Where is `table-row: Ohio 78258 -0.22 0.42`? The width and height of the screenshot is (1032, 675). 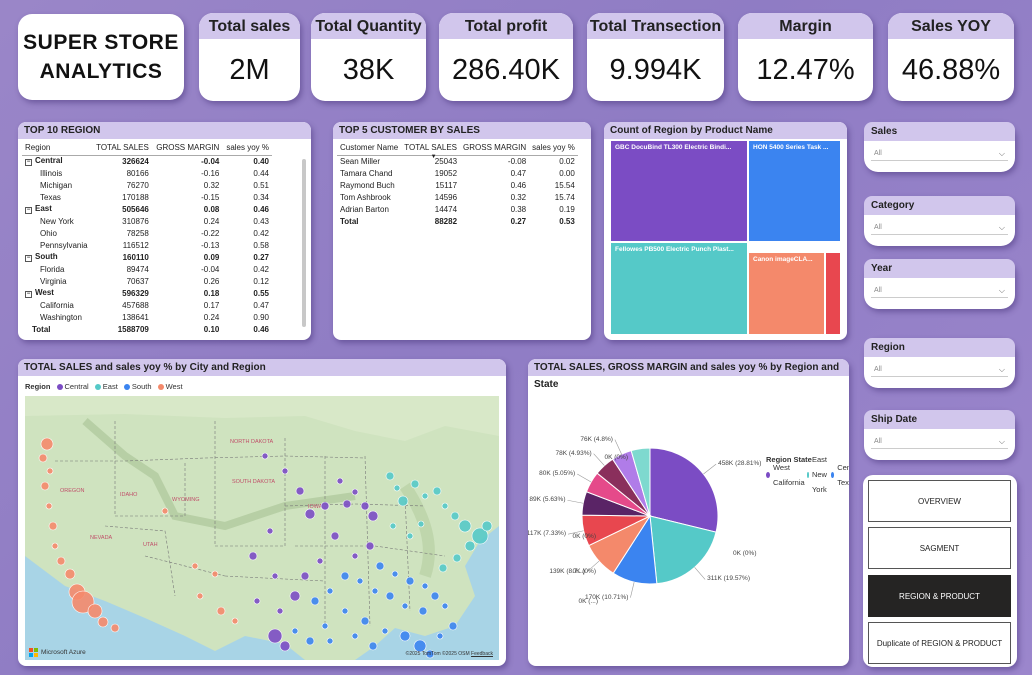 table-row: Ohio 78258 -0.22 0.42 is located at coordinates (147, 233).